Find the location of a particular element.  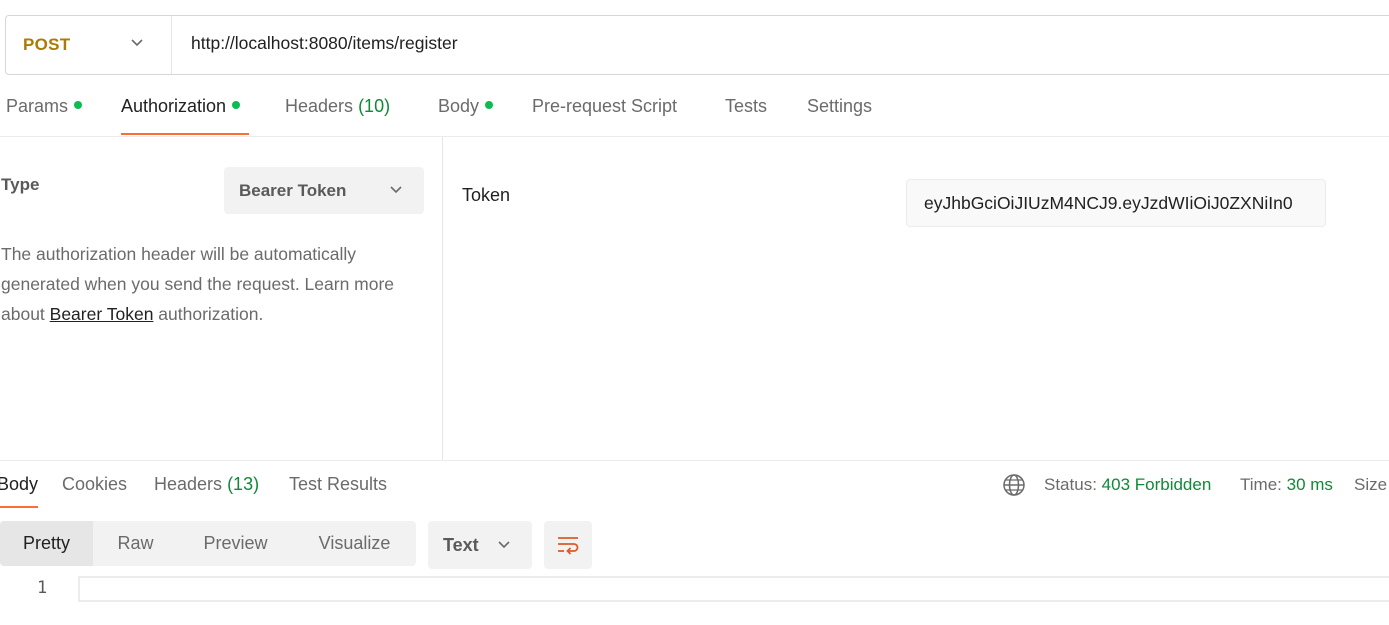

request-url-bar: POST is located at coordinates (697, 45).